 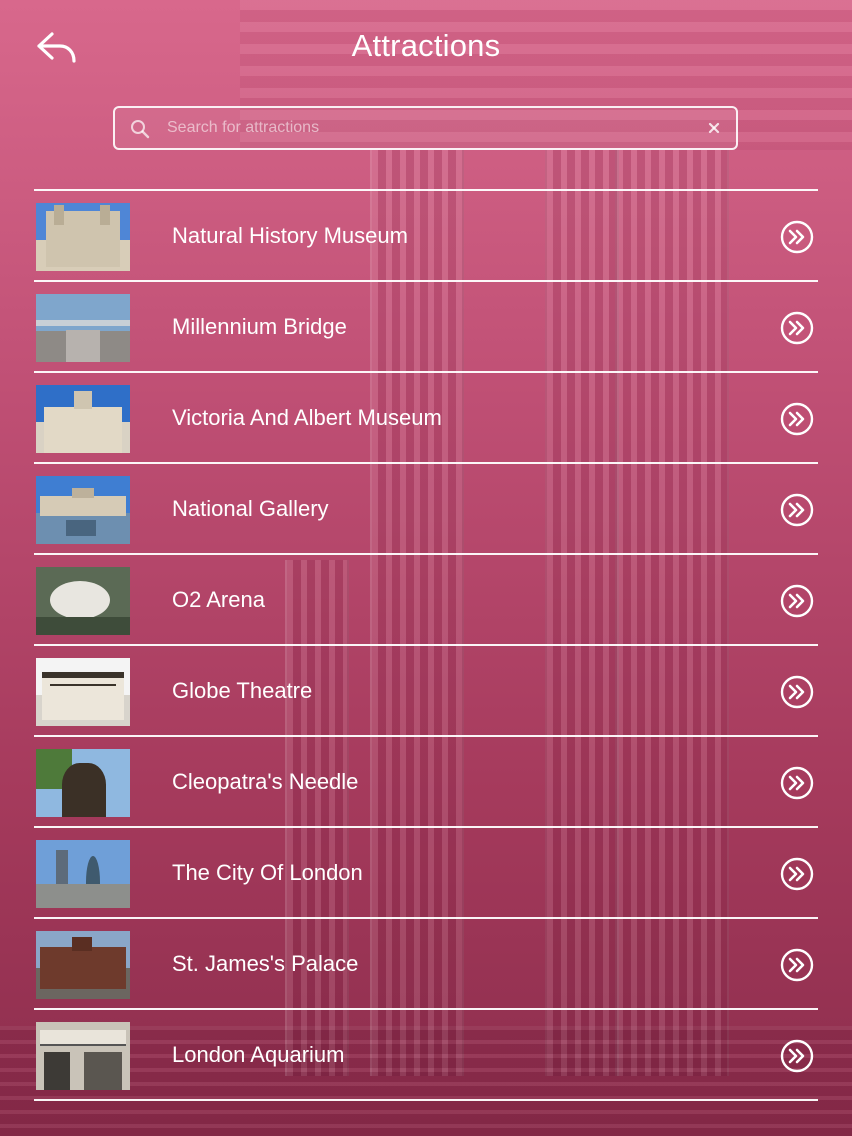 What do you see at coordinates (714, 128) in the screenshot?
I see `clear-icon` at bounding box center [714, 128].